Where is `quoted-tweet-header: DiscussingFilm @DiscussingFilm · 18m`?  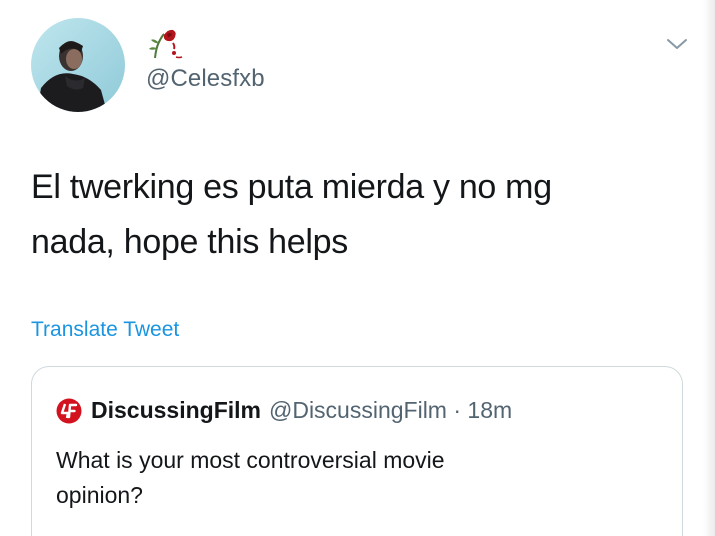
quoted-tweet-header: DiscussingFilm @DiscussingFilm · 18m is located at coordinates (284, 410).